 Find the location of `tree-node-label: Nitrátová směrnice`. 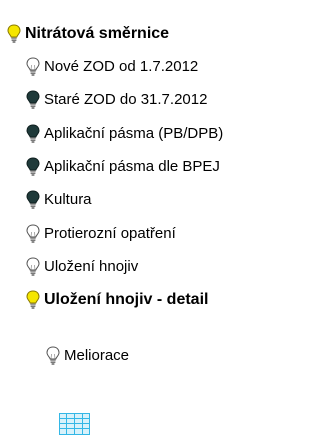

tree-node-label: Nitrátová směrnice is located at coordinates (97, 33).